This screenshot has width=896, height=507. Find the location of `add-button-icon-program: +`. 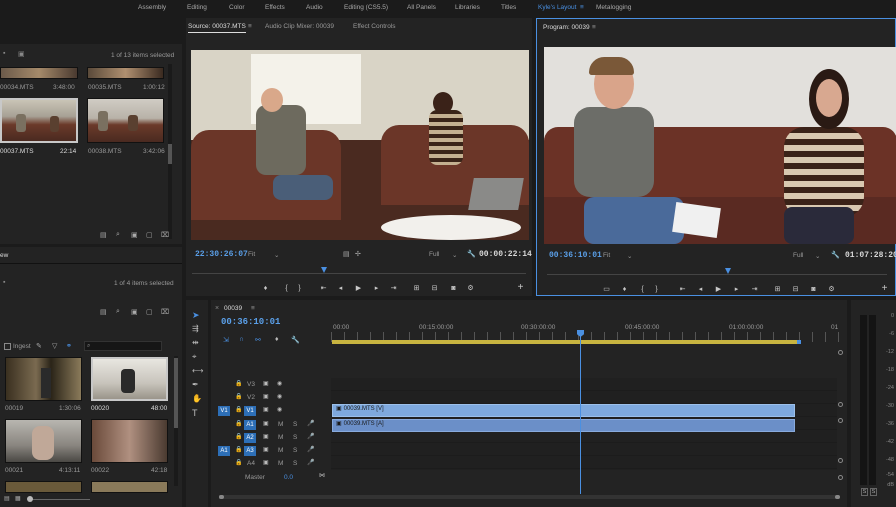

add-button-icon-program: + is located at coordinates (884, 289).